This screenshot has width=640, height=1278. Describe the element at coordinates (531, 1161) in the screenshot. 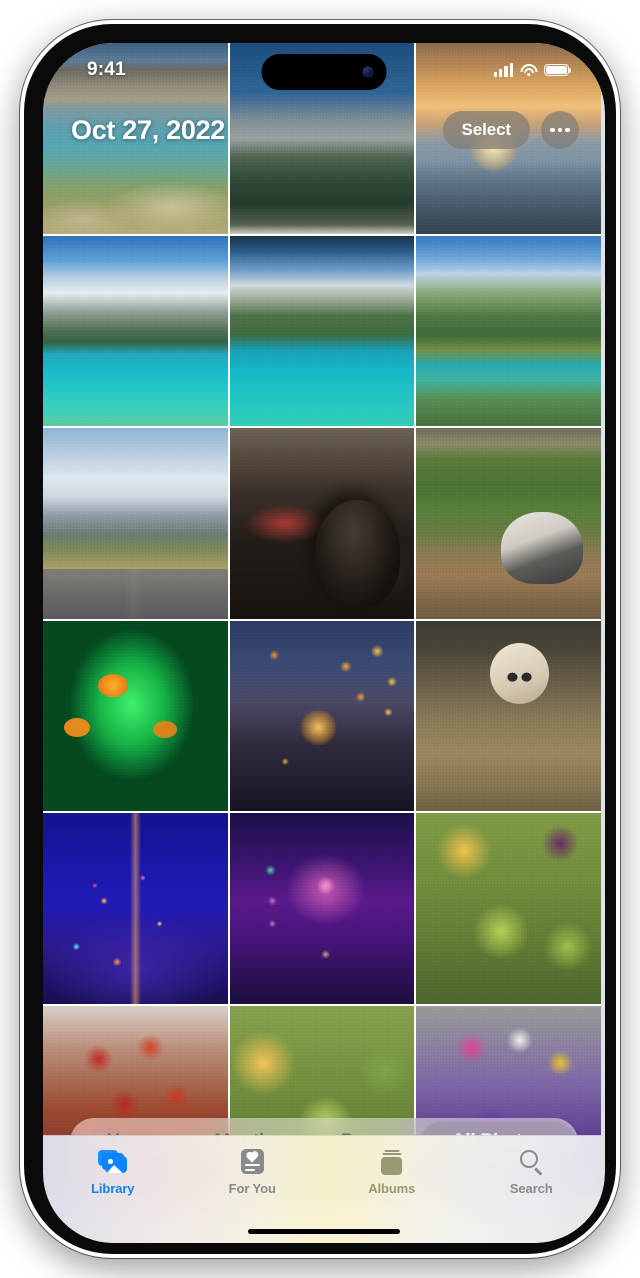

I see `magnifier-icon` at that location.